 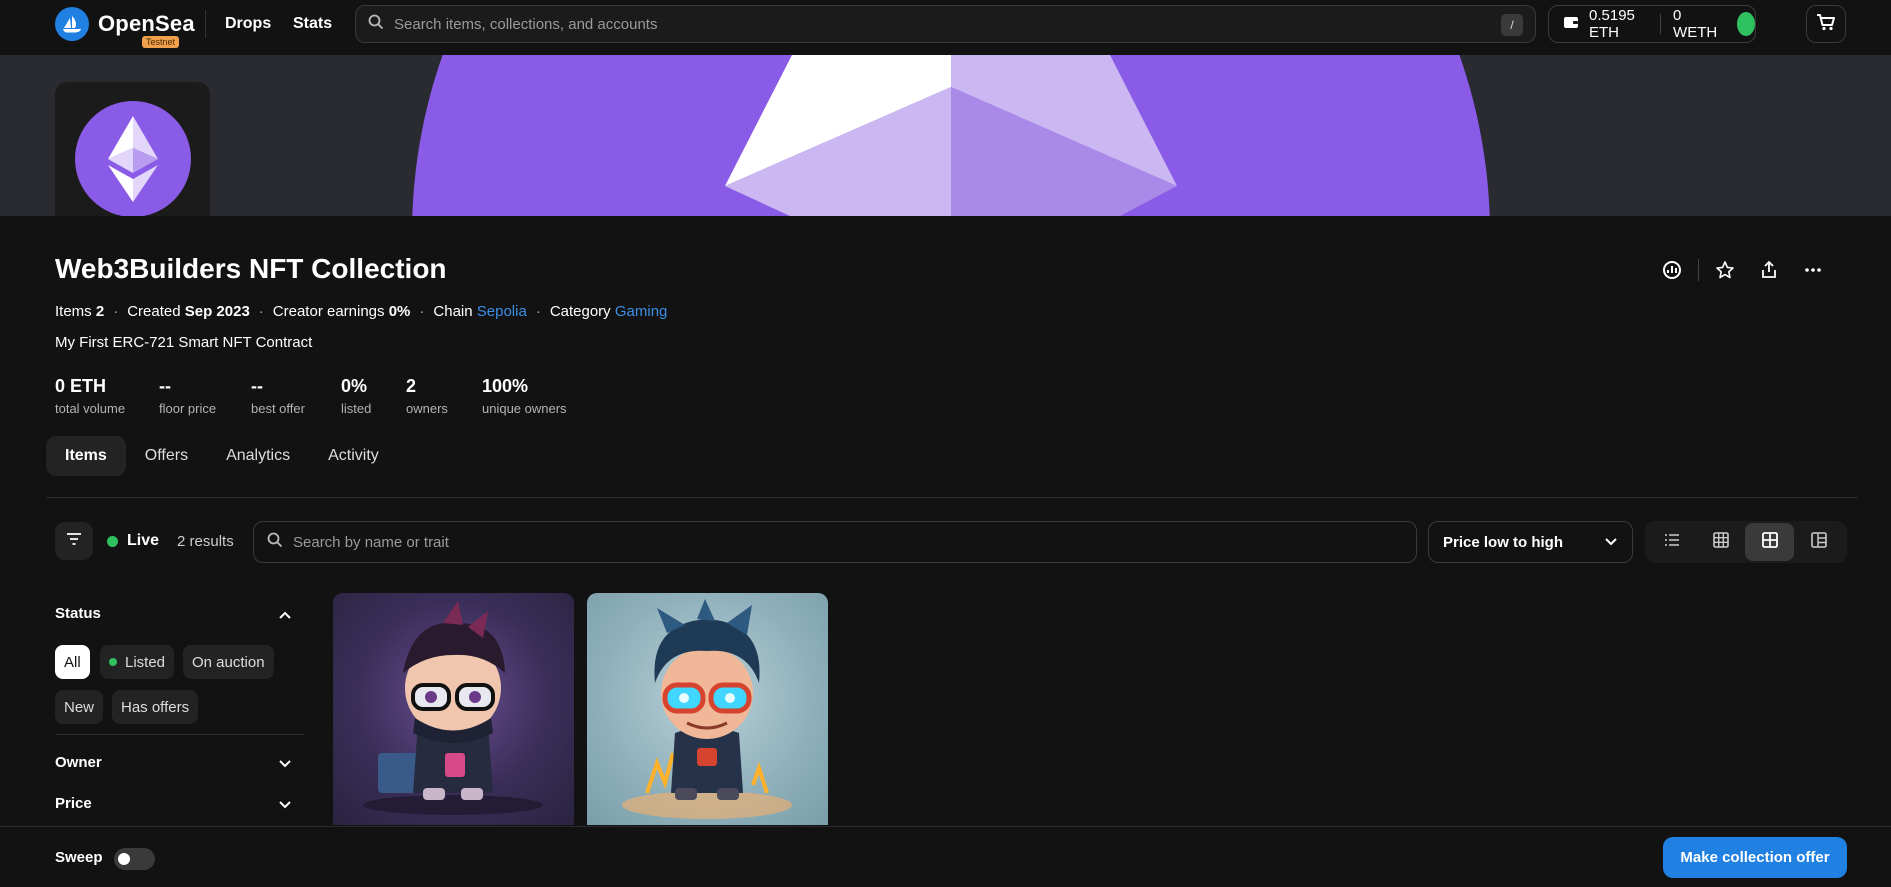 What do you see at coordinates (1725, 270) in the screenshot?
I see `star-icon` at bounding box center [1725, 270].